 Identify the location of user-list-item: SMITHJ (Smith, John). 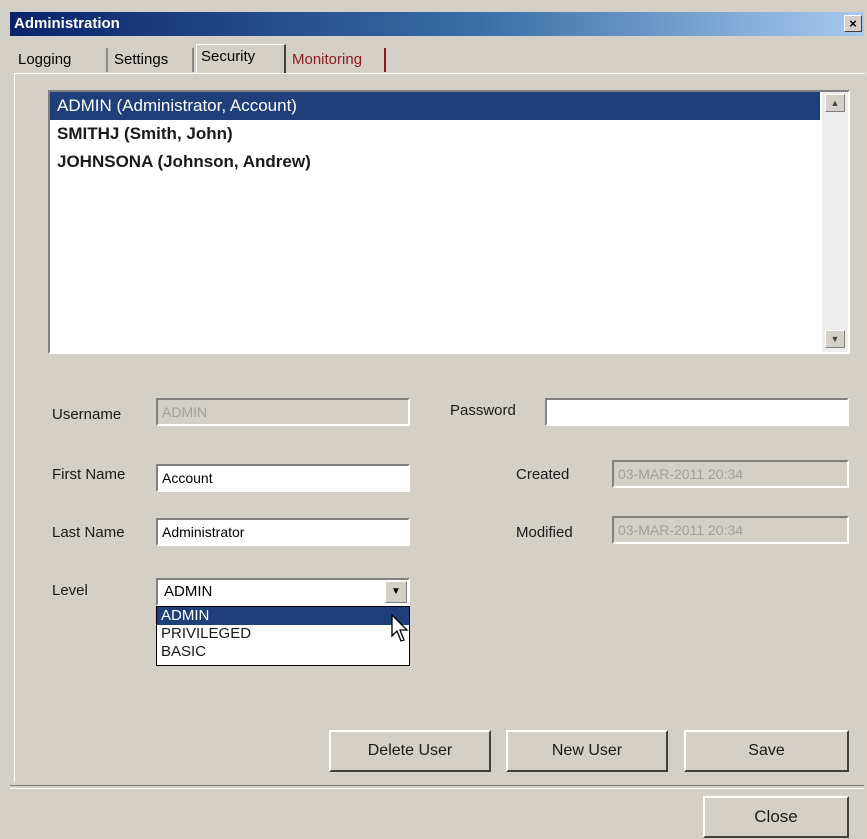
(435, 134).